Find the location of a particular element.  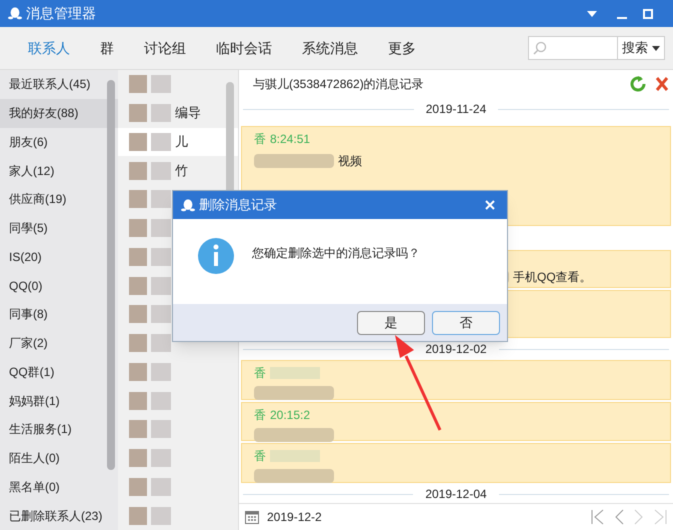

nav-tab: 讨论组 is located at coordinates (165, 48).